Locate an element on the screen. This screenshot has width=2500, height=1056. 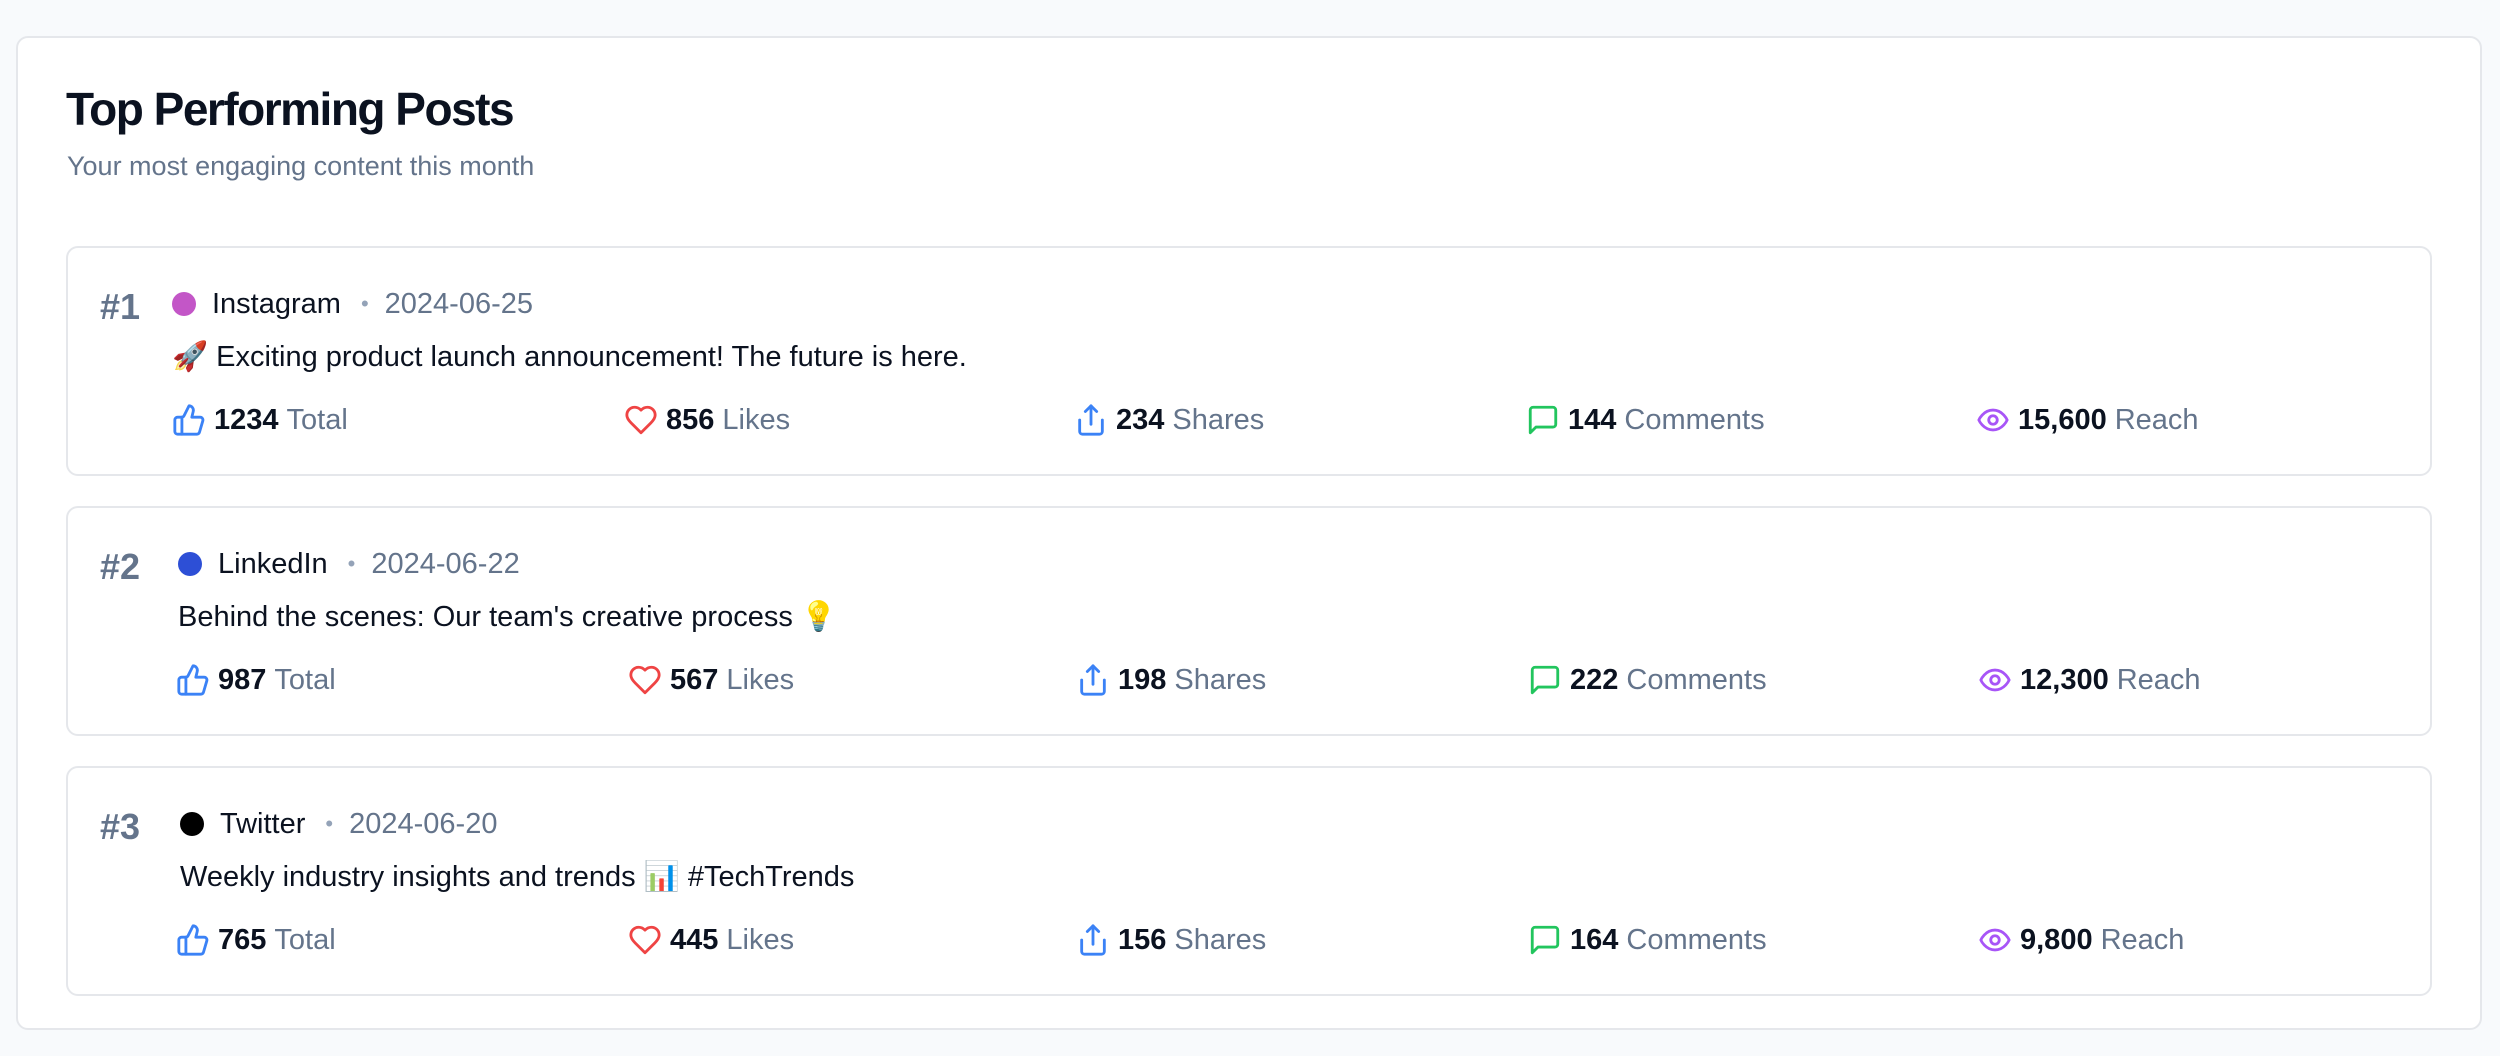
reach-value: 15,600 is located at coordinates (2062, 419).